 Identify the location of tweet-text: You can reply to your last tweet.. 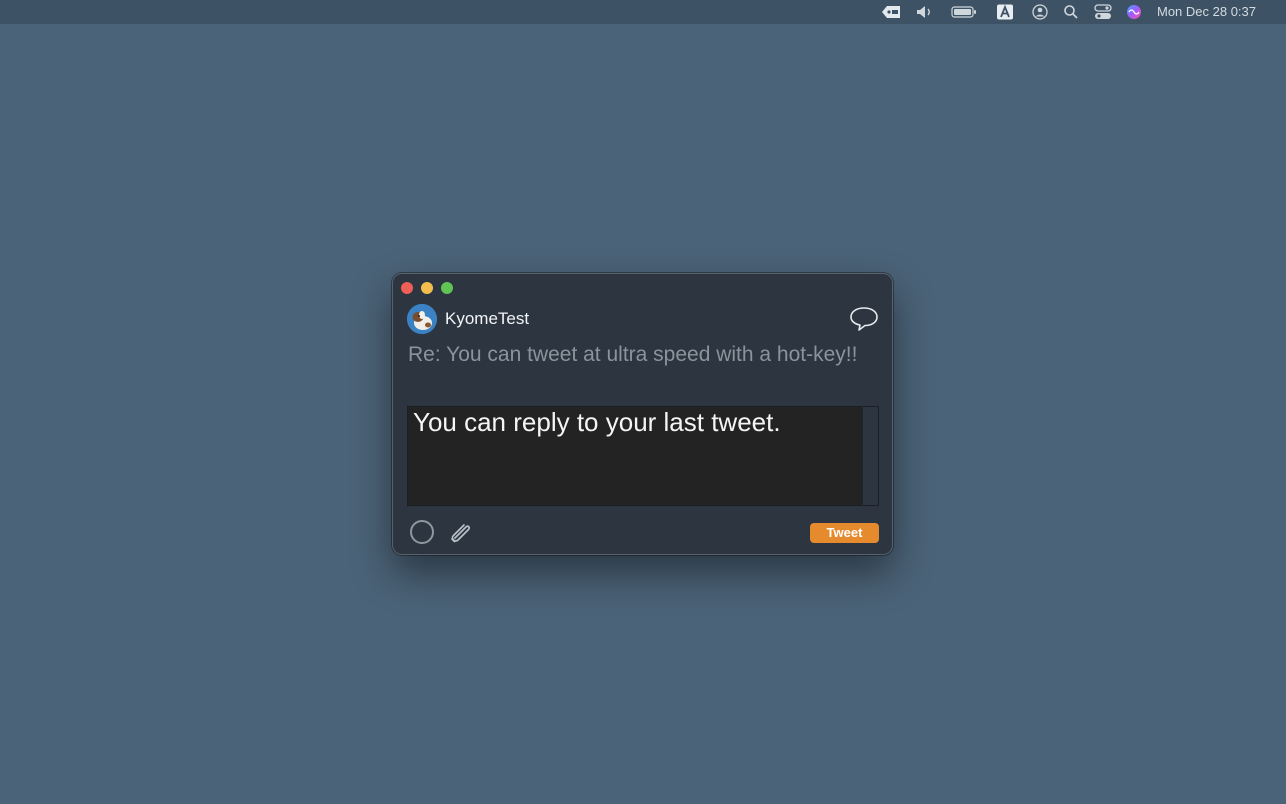
(633, 422).